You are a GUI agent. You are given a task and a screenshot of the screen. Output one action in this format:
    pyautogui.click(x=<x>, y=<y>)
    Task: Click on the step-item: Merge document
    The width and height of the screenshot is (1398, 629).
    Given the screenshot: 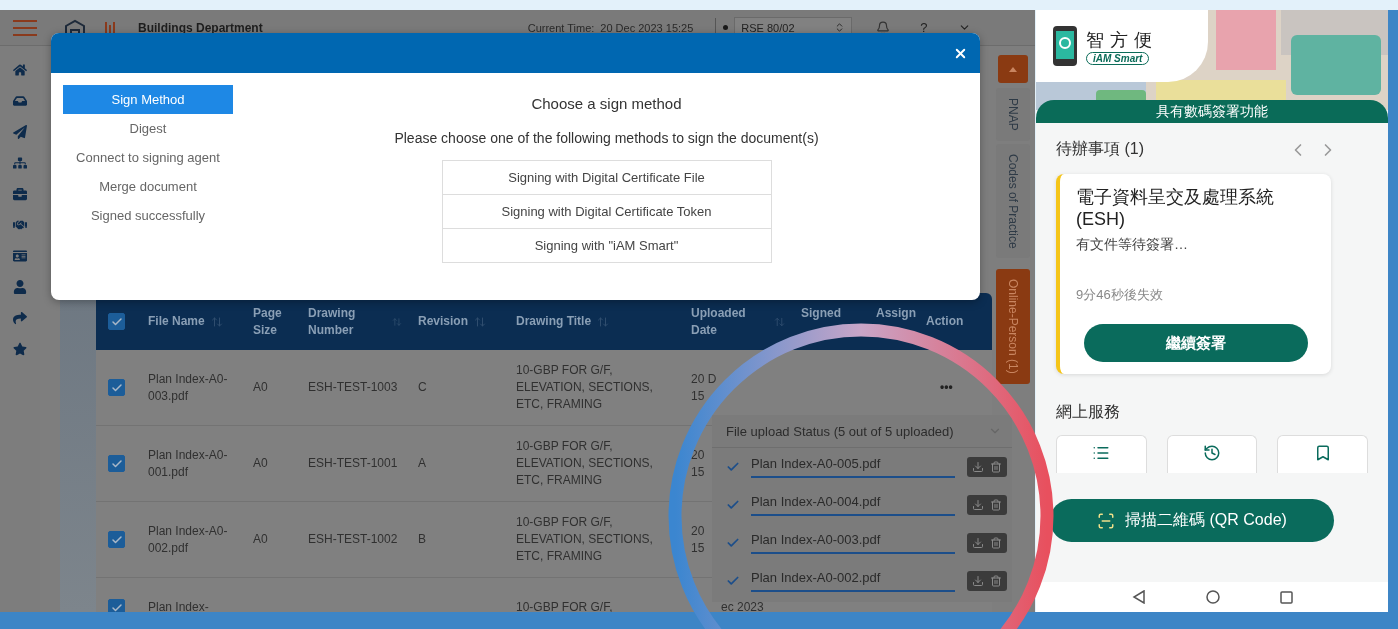 What is the action you would take?
    pyautogui.click(x=148, y=186)
    